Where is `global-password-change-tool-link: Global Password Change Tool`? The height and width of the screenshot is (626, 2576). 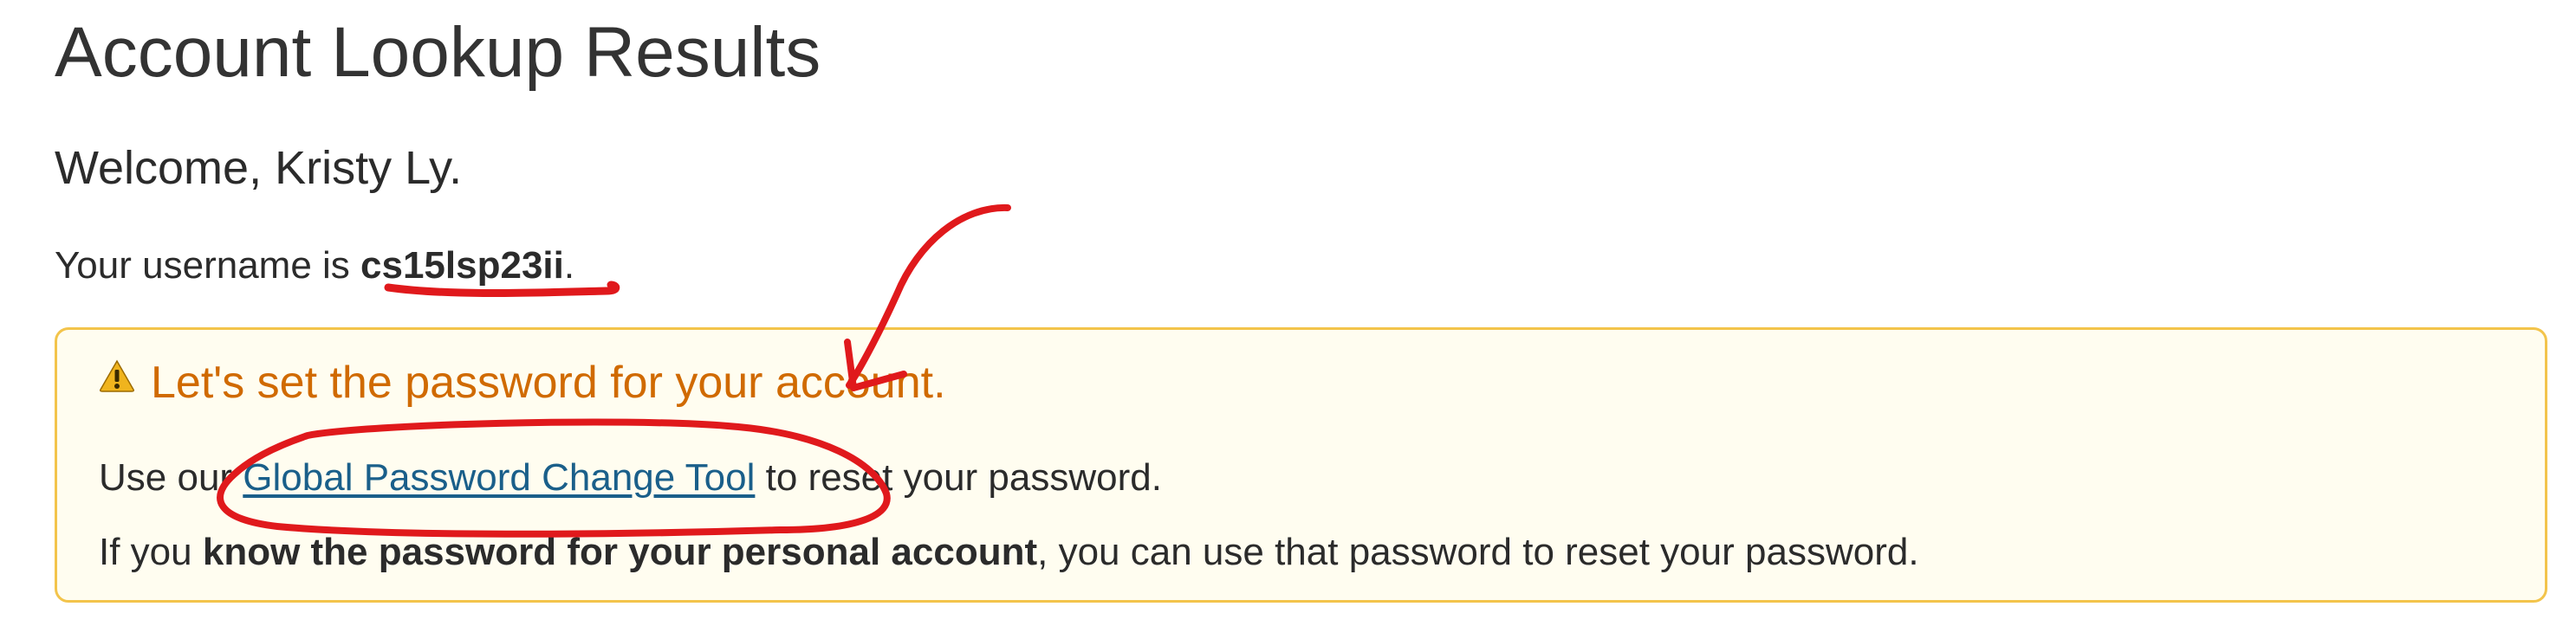
global-password-change-tool-link: Global Password Change Tool is located at coordinates (499, 478).